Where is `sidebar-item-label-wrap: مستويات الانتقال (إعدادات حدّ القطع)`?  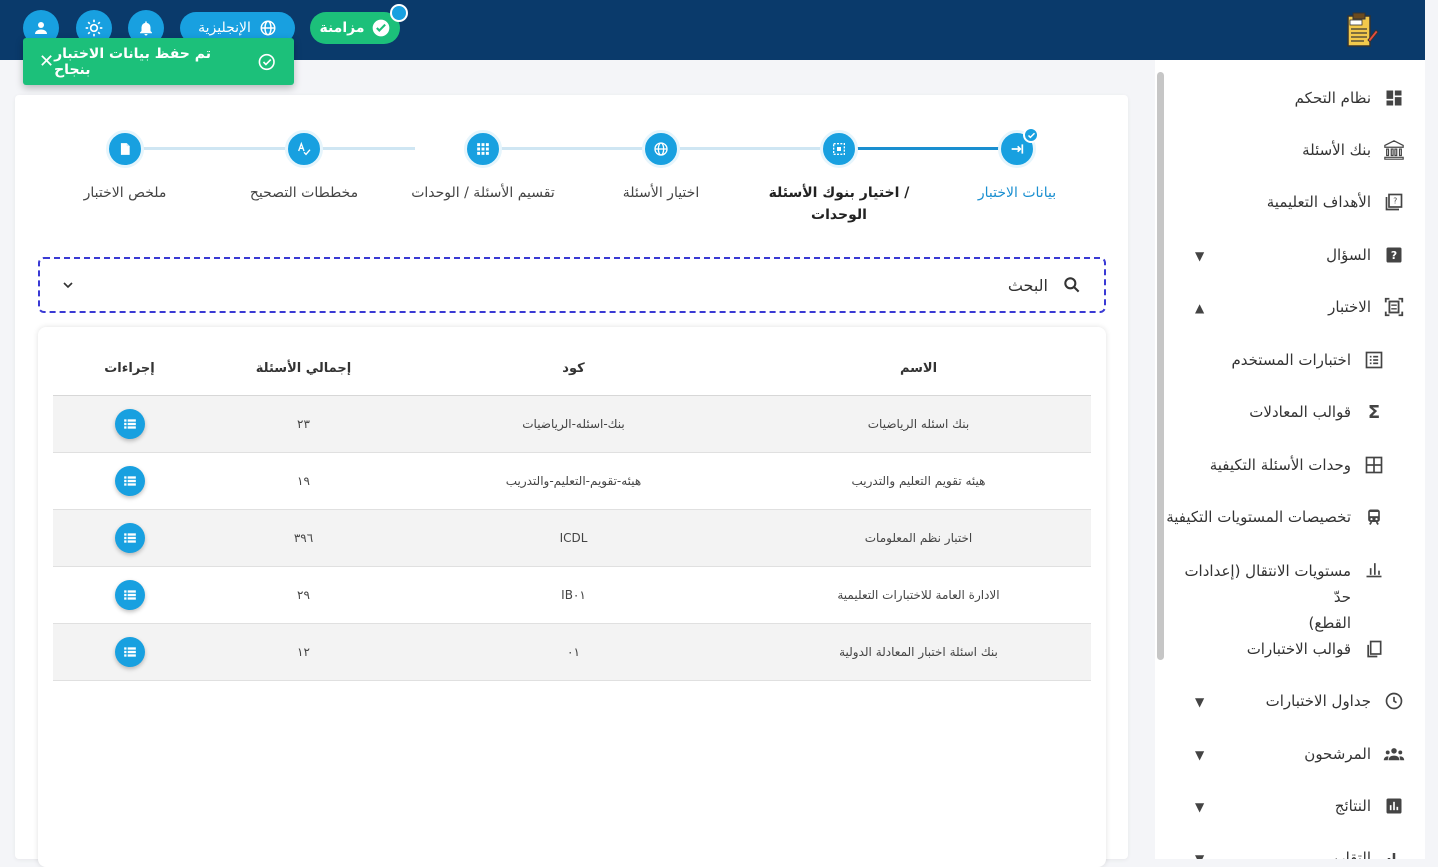 sidebar-item-label-wrap: مستويات الانتقال (إعدادات حدّ القطع) is located at coordinates (1260, 597).